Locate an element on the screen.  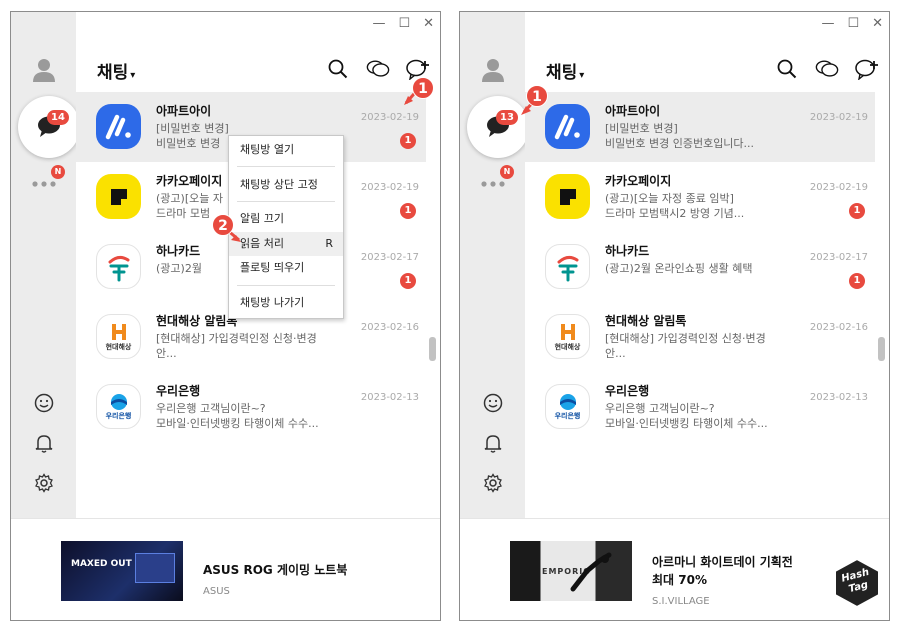
menu-item-pin: 채팅방 상단 고정 is located at coordinates (286, 185).